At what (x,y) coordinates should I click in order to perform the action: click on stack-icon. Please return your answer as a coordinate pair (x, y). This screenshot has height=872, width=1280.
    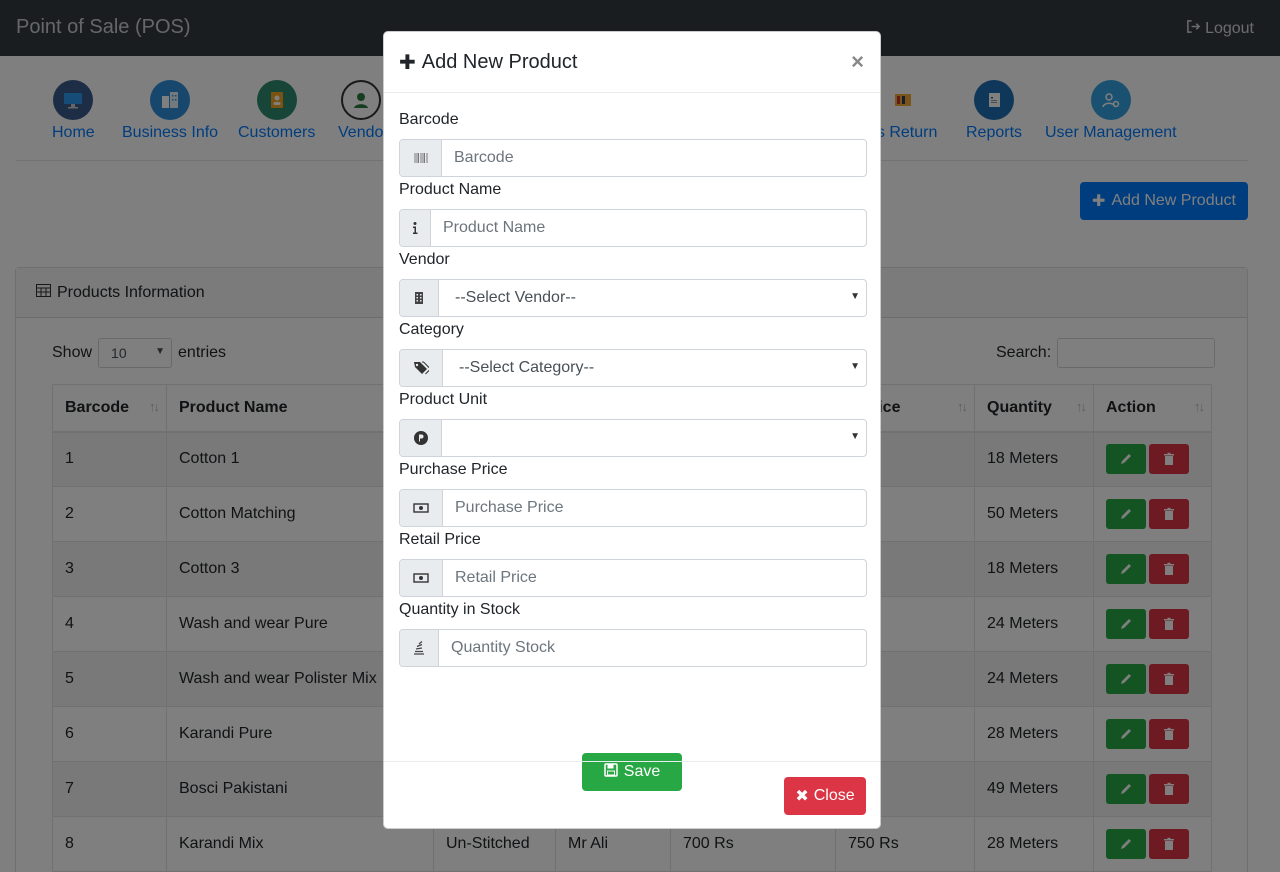
    Looking at the image, I should click on (419, 648).